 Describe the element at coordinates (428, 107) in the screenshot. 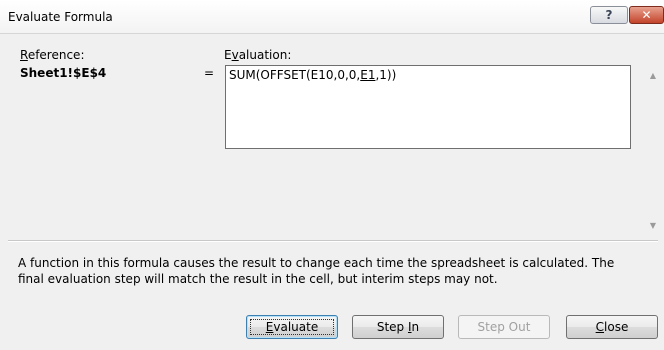

I see `evaluation-box: SUM(OFFSET(E10,0,0,E1,1))` at that location.